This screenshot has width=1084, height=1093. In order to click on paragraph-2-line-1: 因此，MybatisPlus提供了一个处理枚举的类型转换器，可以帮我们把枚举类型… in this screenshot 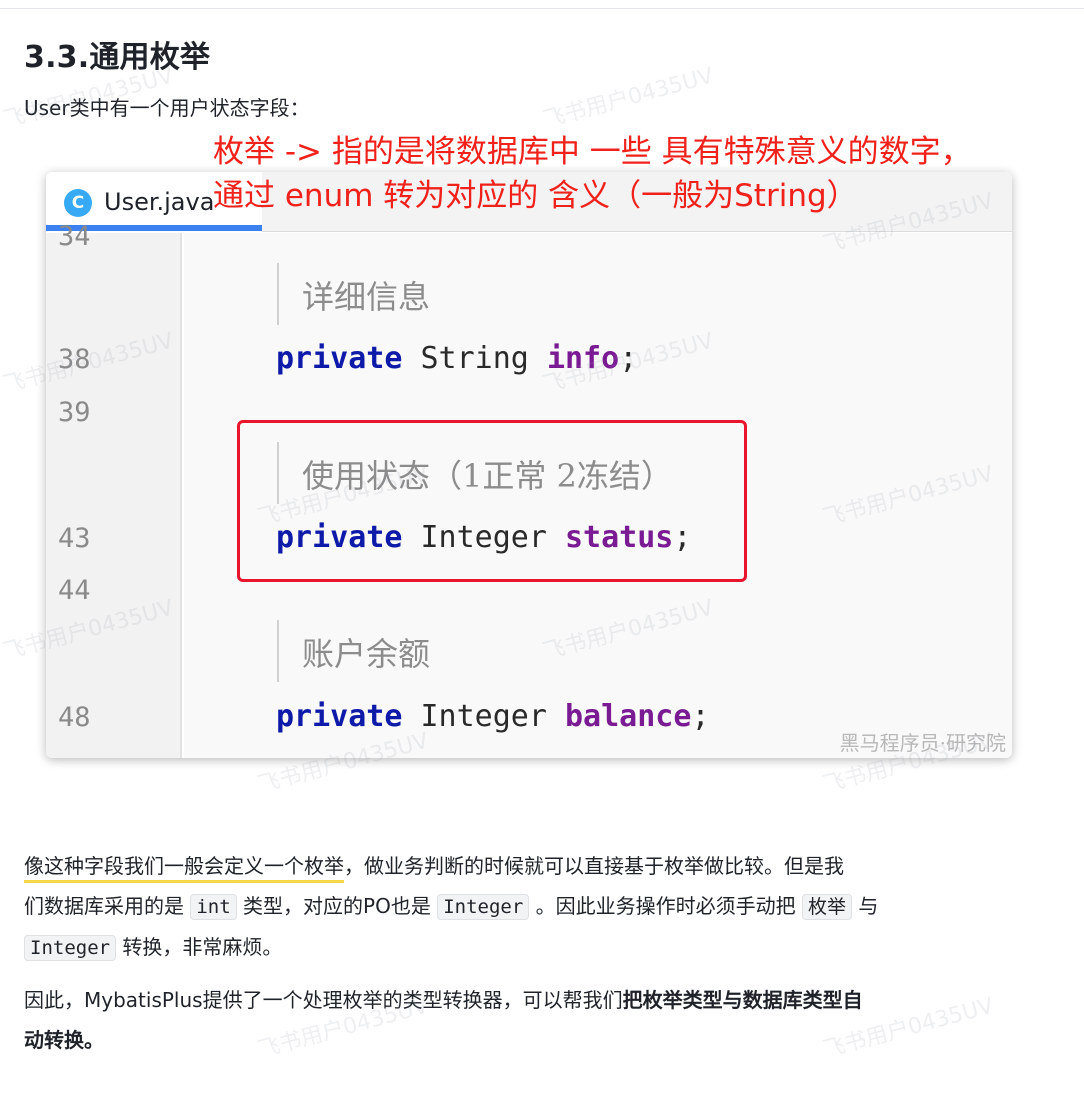, I will do `click(544, 1000)`.